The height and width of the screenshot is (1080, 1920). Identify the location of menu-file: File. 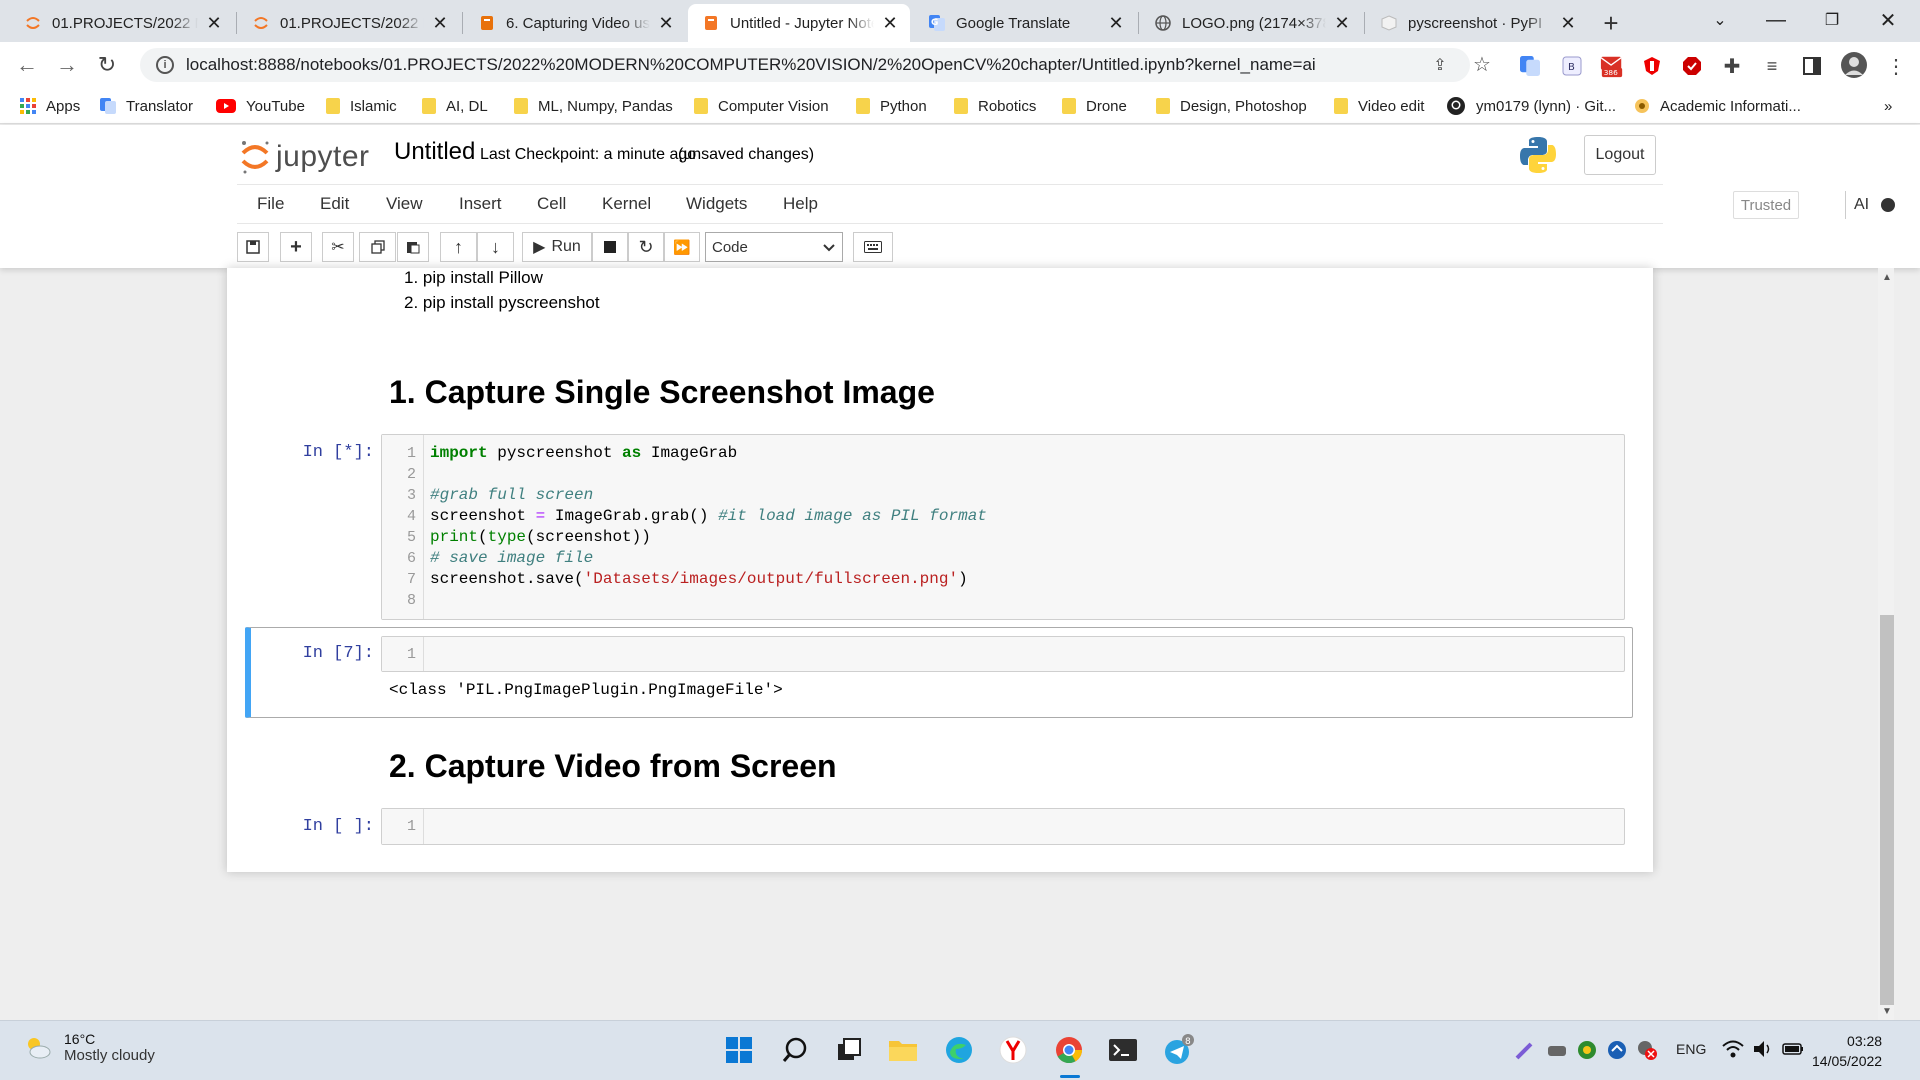
(270, 204).